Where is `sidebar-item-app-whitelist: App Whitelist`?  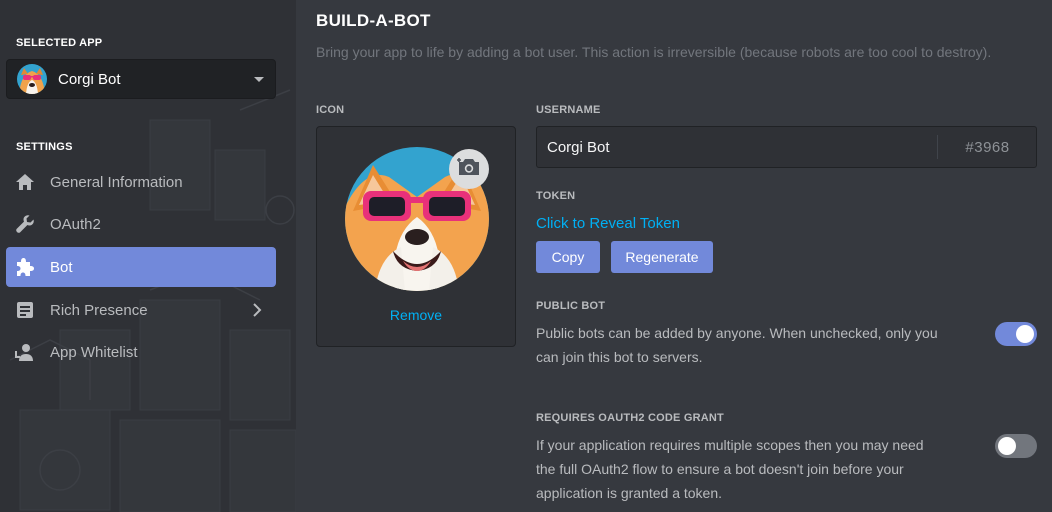 sidebar-item-app-whitelist: App Whitelist is located at coordinates (141, 352).